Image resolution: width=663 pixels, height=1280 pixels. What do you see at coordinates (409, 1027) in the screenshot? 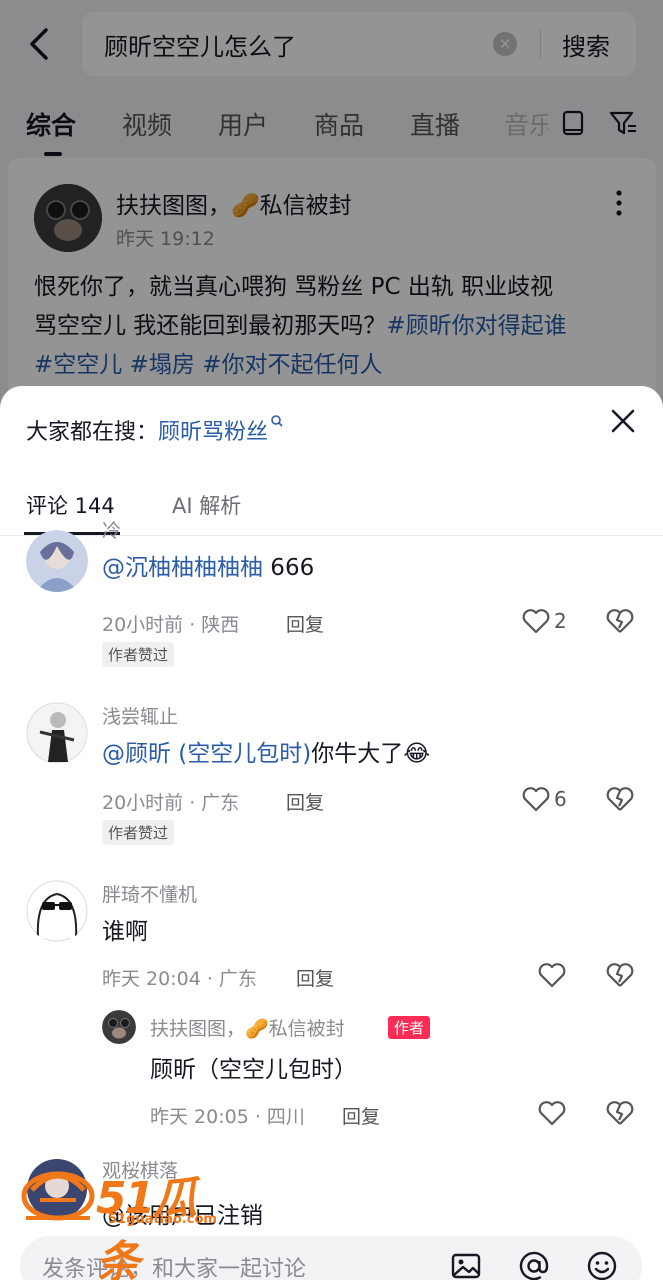
I see `author-badge: 作者` at bounding box center [409, 1027].